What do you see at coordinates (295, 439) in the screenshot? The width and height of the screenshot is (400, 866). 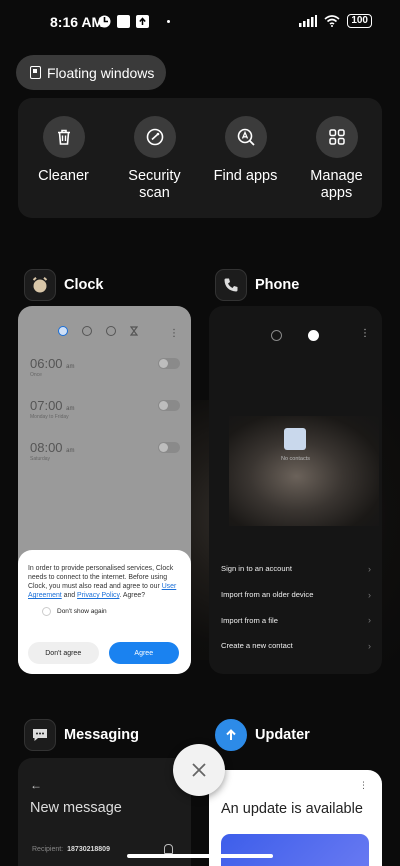 I see `contact-placeholder-icon` at bounding box center [295, 439].